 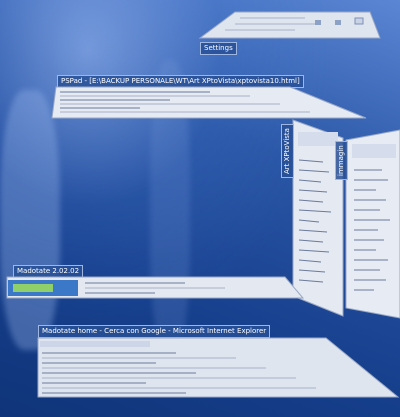 I want to click on settings-window-body, so click(x=289, y=25).